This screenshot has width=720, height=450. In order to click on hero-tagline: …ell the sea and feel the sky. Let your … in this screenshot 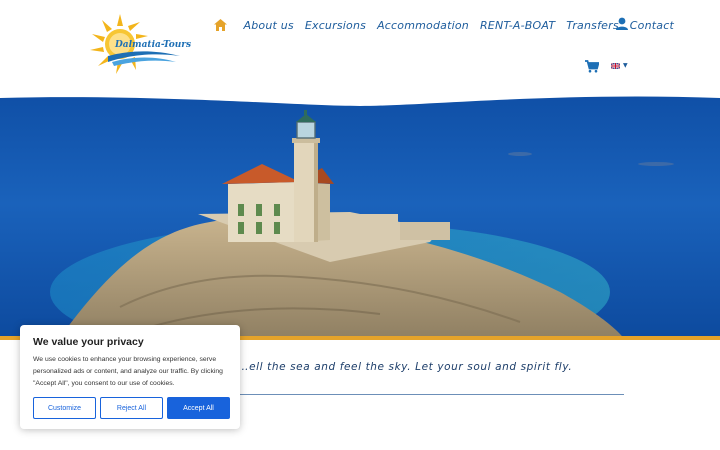, I will do `click(405, 367)`.